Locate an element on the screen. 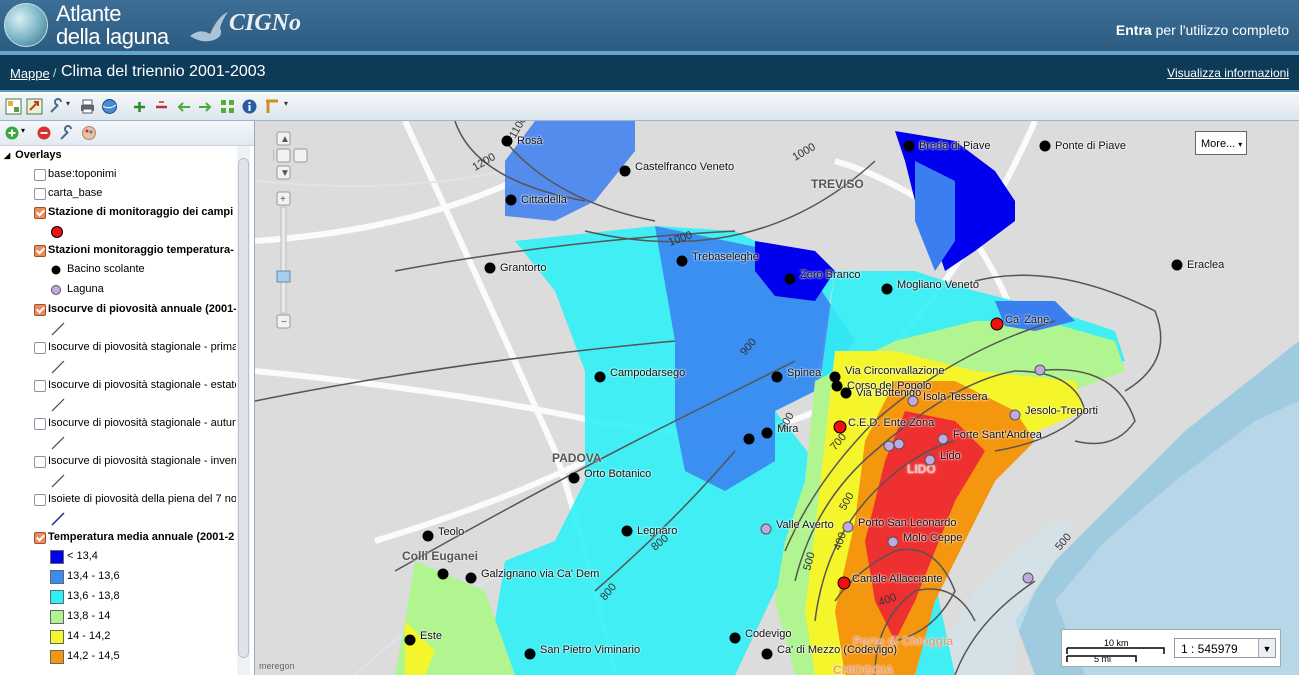 This screenshot has width=1299, height=675. layer-item: carta_base is located at coordinates (118, 193).